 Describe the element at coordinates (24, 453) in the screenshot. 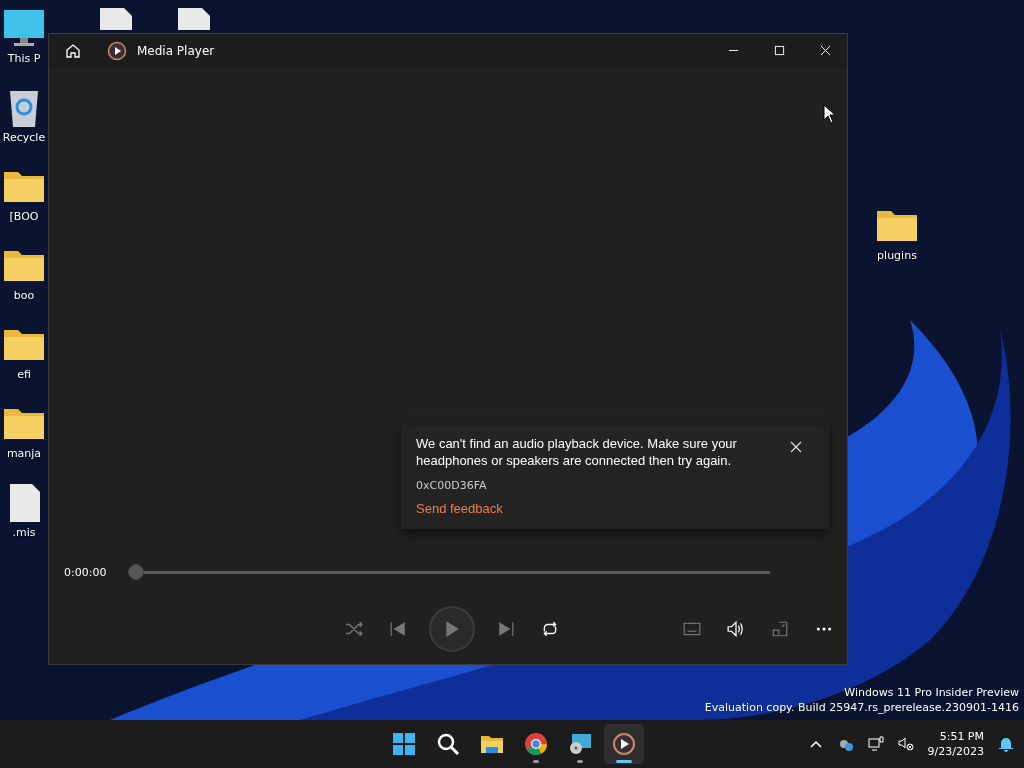

I see `desktop-icon-label: manja` at that location.